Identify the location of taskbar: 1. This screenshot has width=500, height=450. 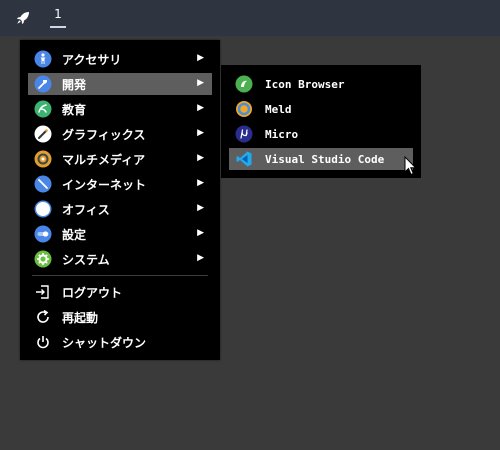
(250, 18).